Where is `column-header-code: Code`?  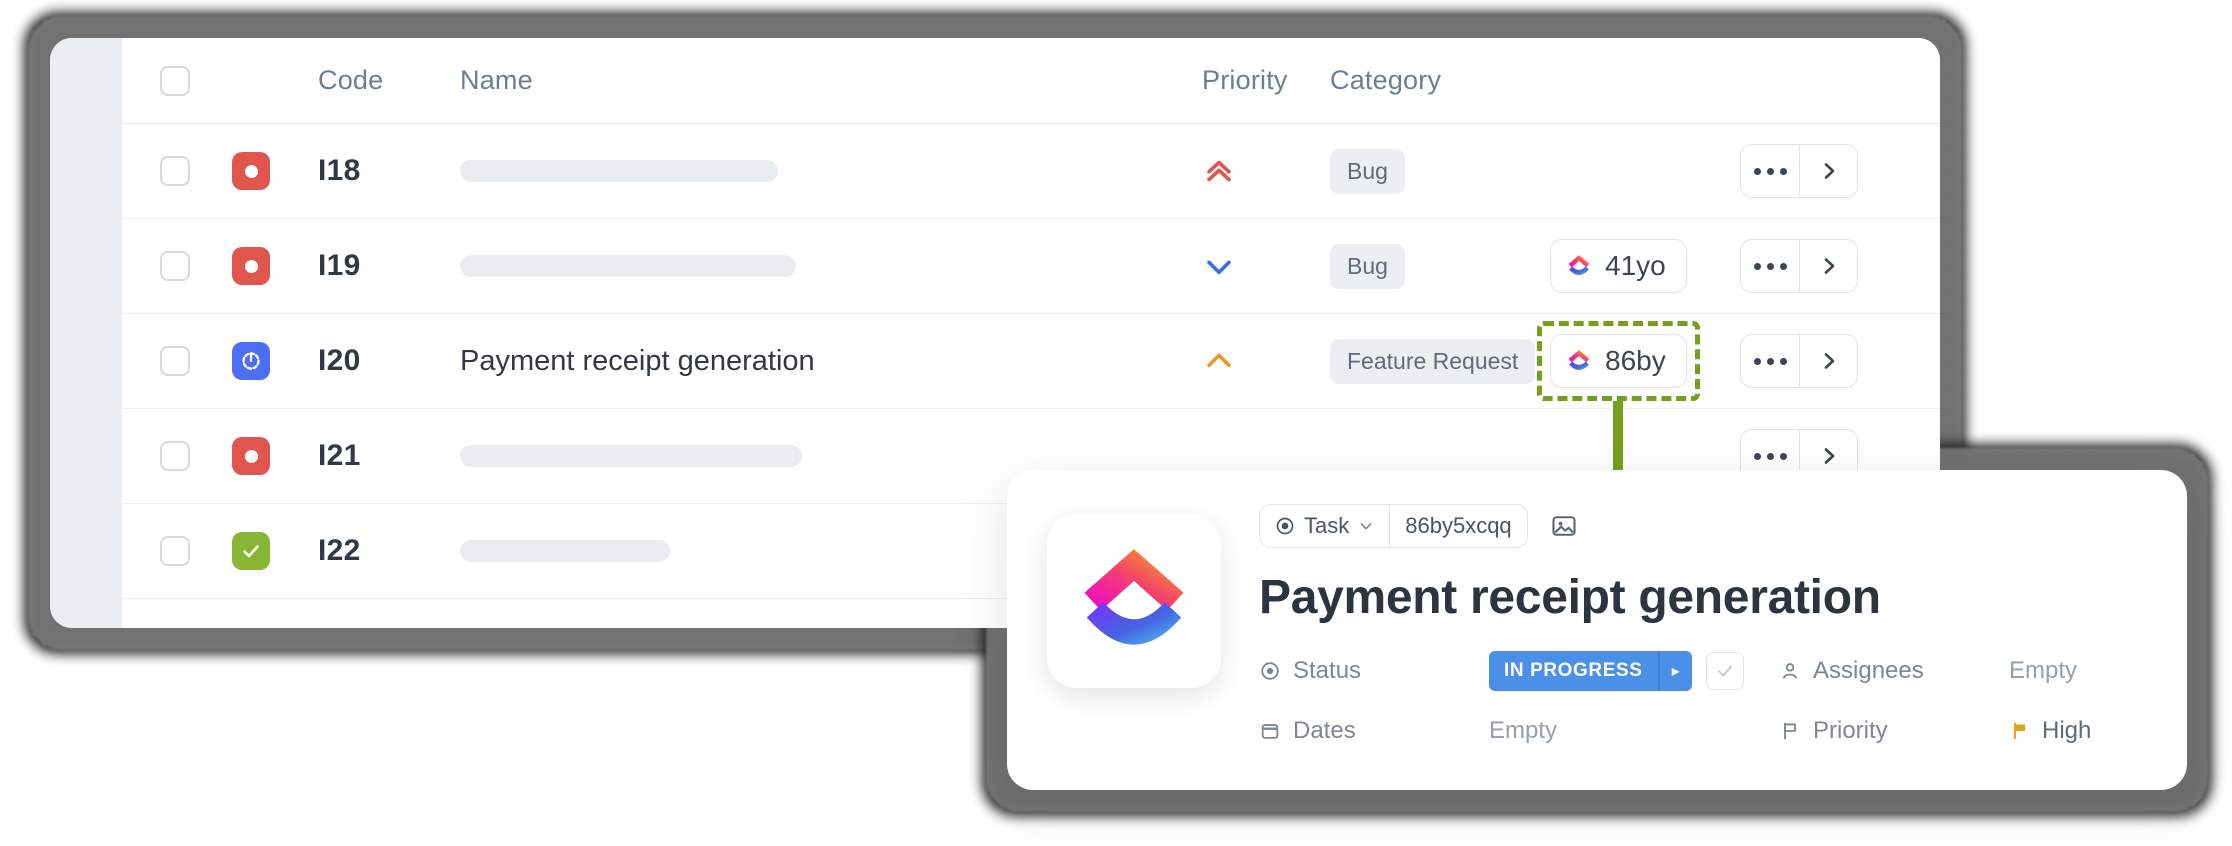
column-header-code: Code is located at coordinates (351, 80).